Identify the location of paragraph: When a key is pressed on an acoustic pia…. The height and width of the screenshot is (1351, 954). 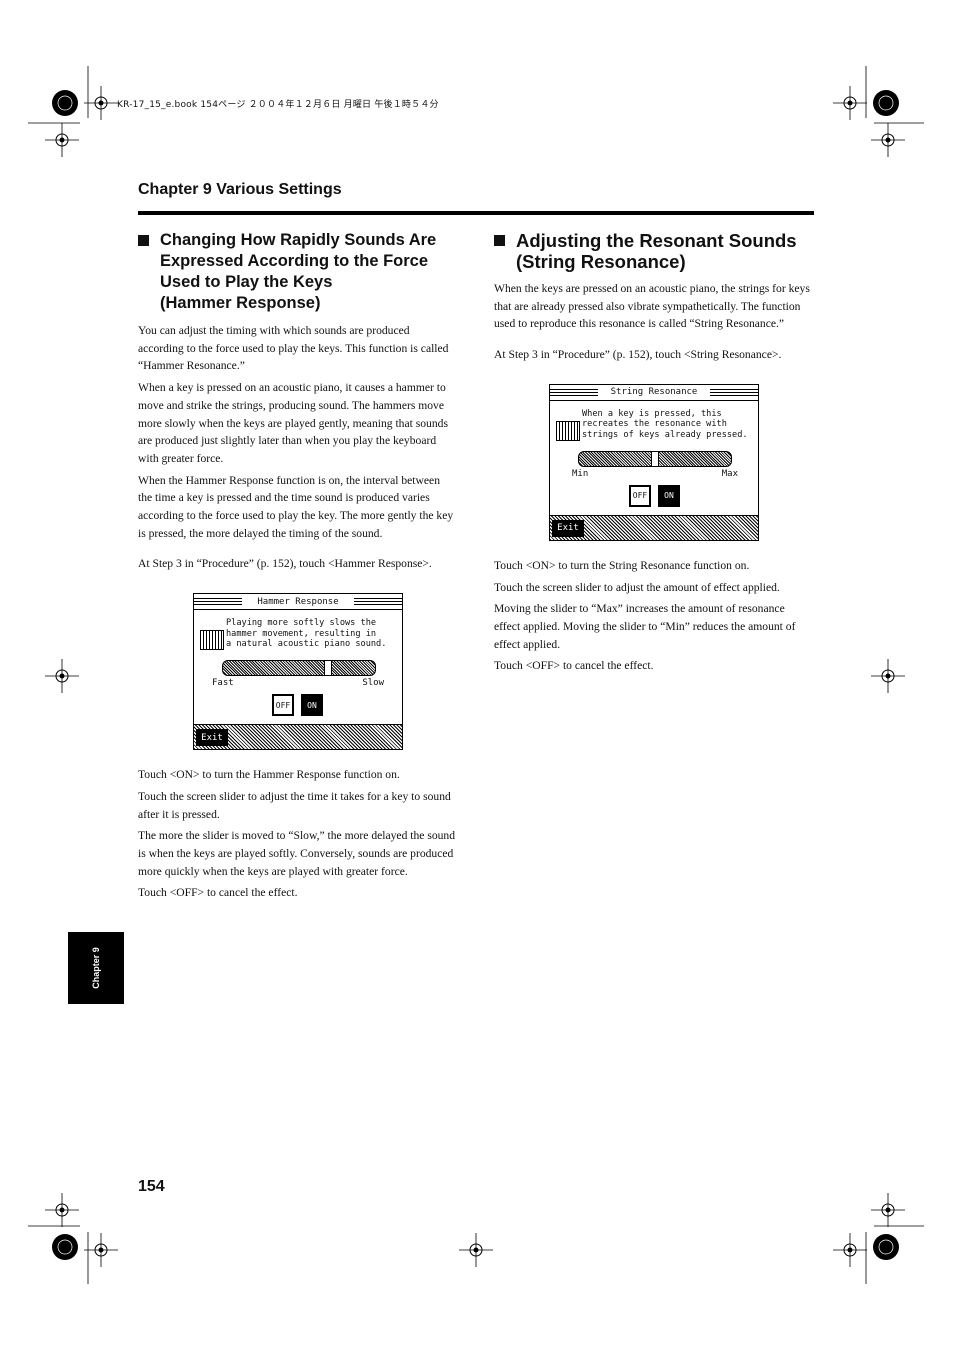
(293, 423).